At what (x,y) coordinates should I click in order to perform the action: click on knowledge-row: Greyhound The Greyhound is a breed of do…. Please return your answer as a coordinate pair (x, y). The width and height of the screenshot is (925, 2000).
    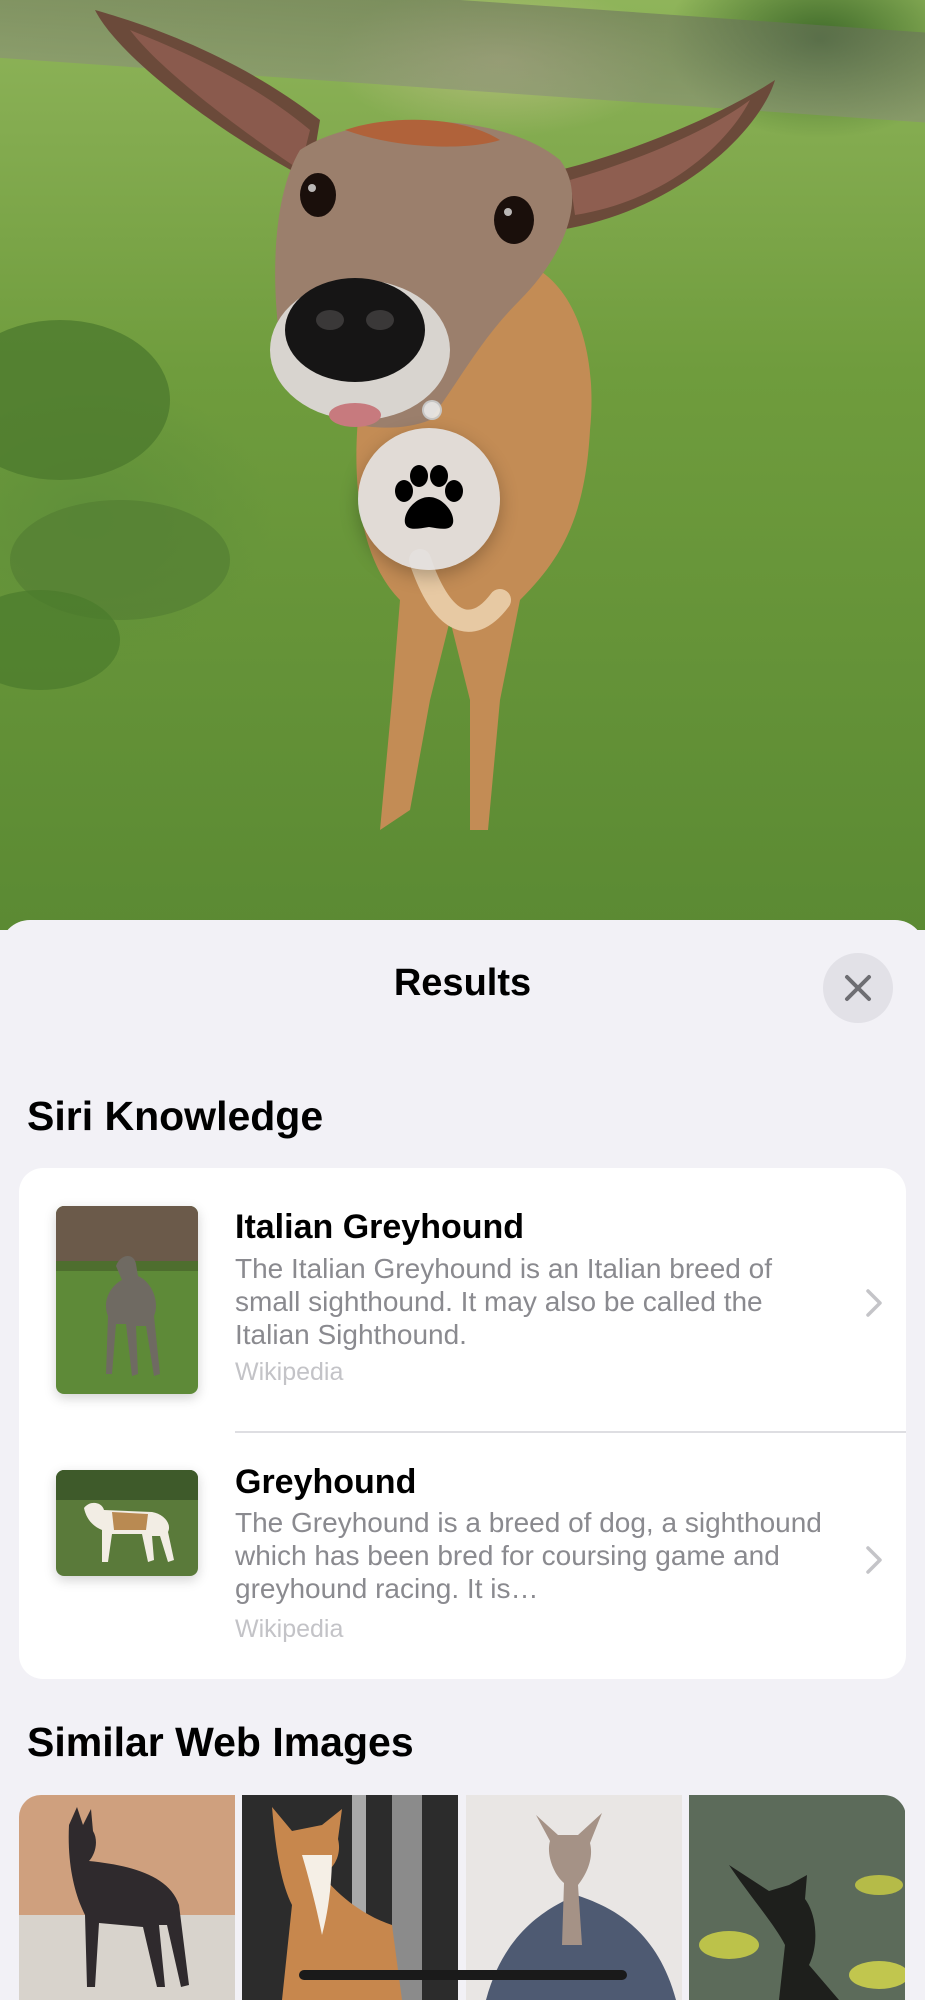
    Looking at the image, I should click on (462, 1556).